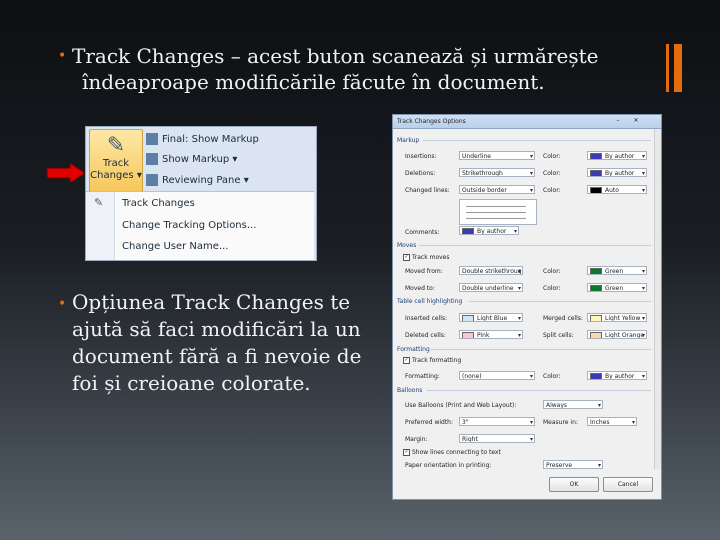 The width and height of the screenshot is (720, 540). What do you see at coordinates (100, 226) in the screenshot?
I see `menu-gutter: ✎` at bounding box center [100, 226].